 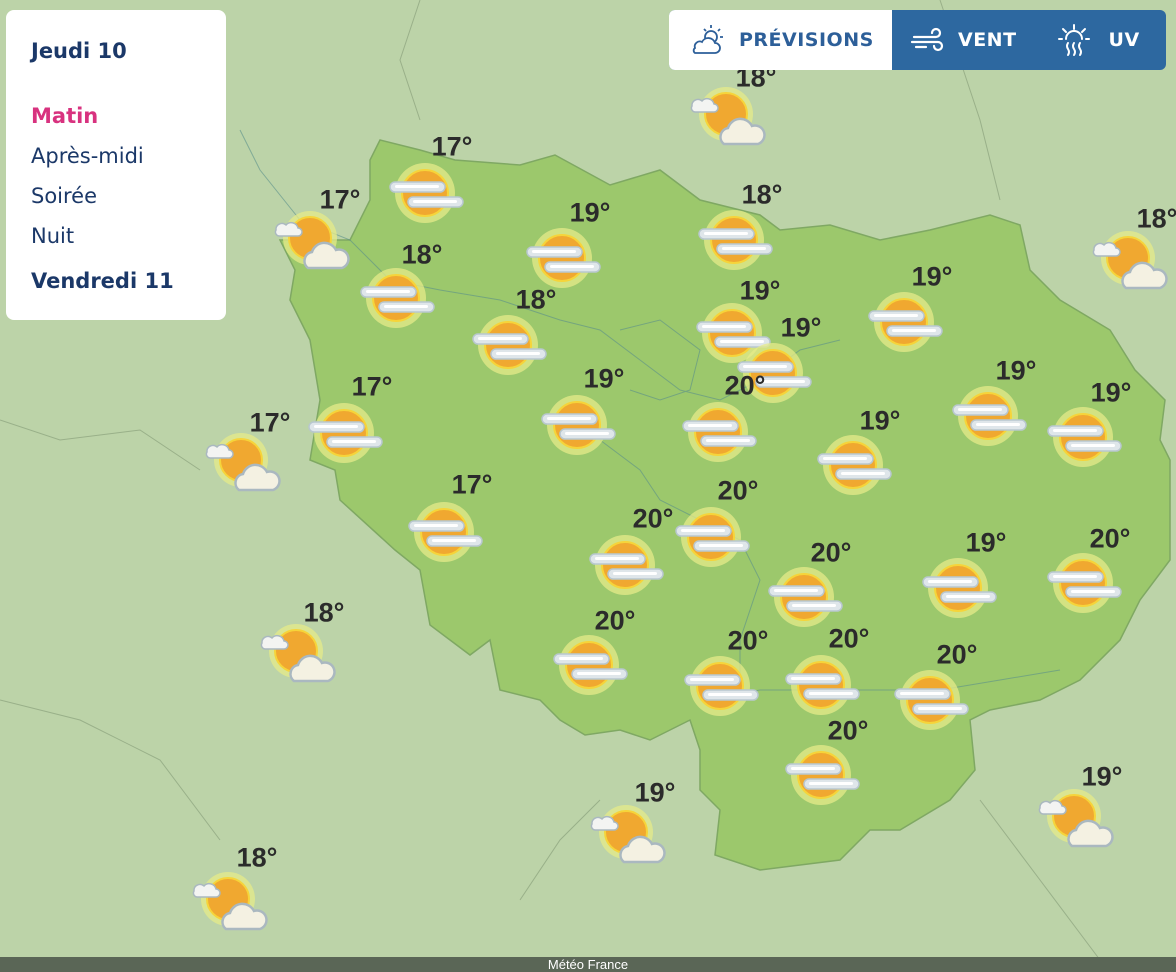 What do you see at coordinates (128, 236) in the screenshot?
I see `slot-nuit: Nuit` at bounding box center [128, 236].